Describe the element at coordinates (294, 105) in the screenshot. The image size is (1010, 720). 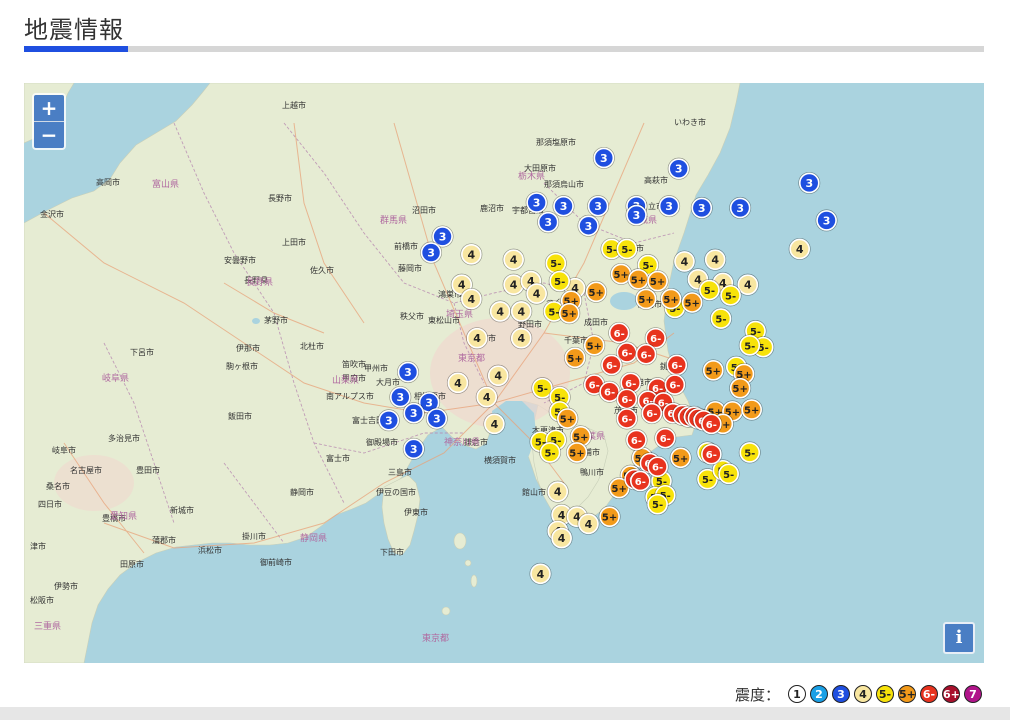
I see `place-label: 上越市` at that location.